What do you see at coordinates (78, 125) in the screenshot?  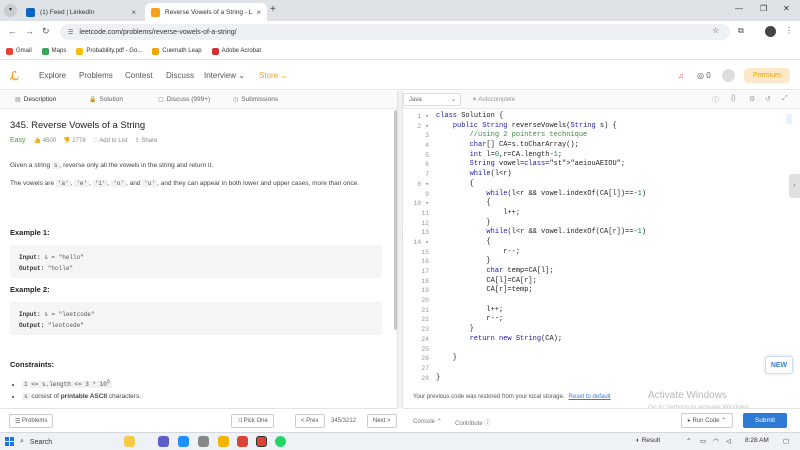 I see `problem-title: 345. Reverse Vowels of a String` at bounding box center [78, 125].